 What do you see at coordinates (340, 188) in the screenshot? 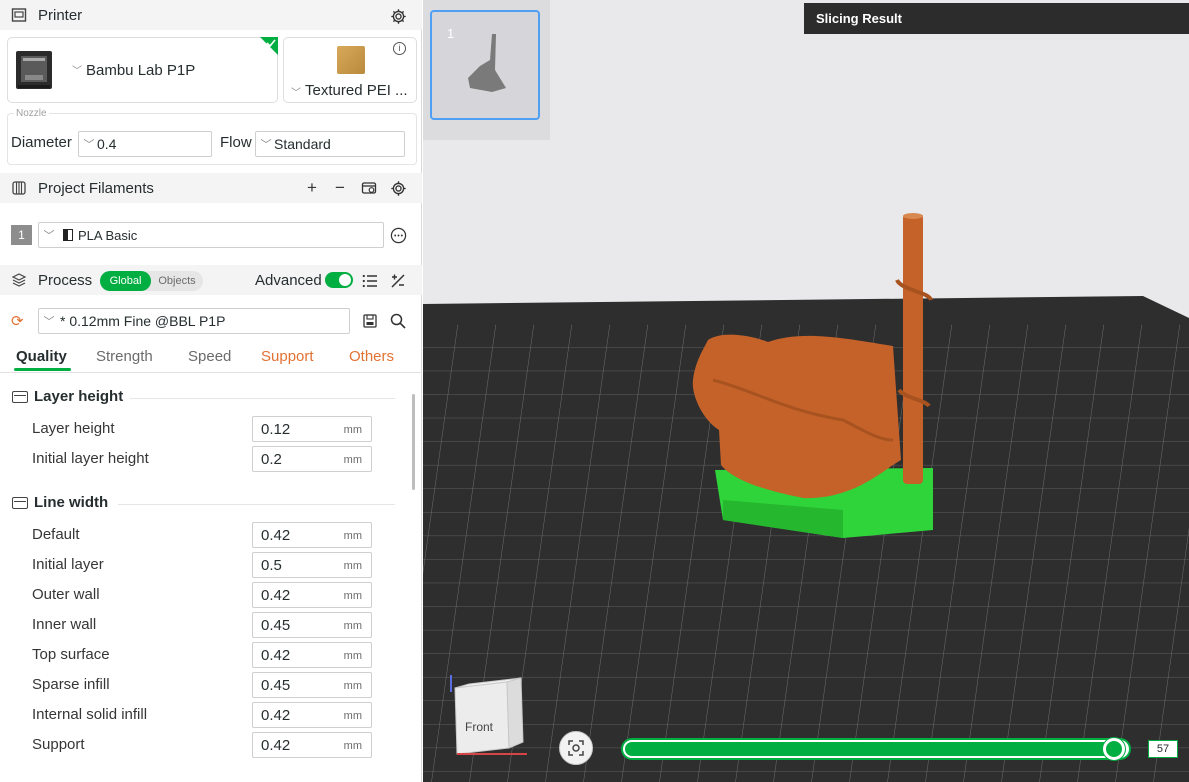
I see `remove-filament-minus-icon: −` at bounding box center [340, 188].